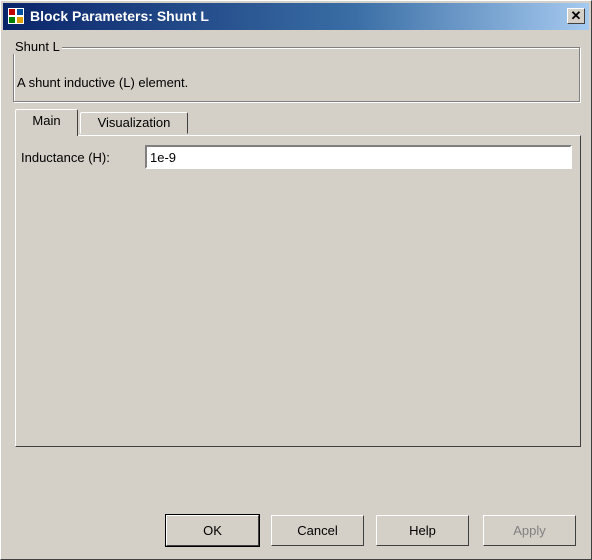 This screenshot has width=592, height=560. Describe the element at coordinates (212, 530) in the screenshot. I see `ok-button: OK` at that location.